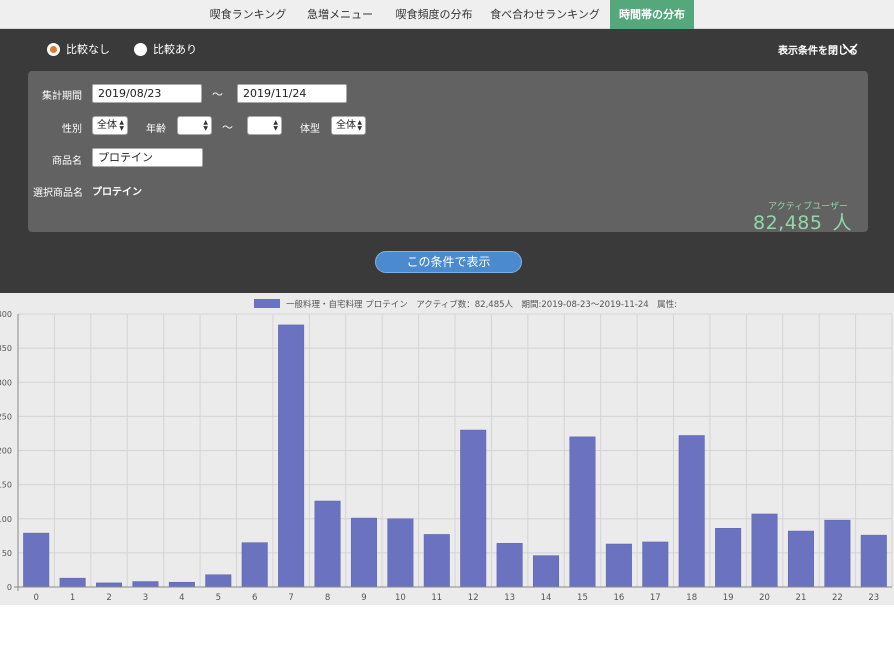  I want to click on product-name-input: プロテイン, so click(147, 157).